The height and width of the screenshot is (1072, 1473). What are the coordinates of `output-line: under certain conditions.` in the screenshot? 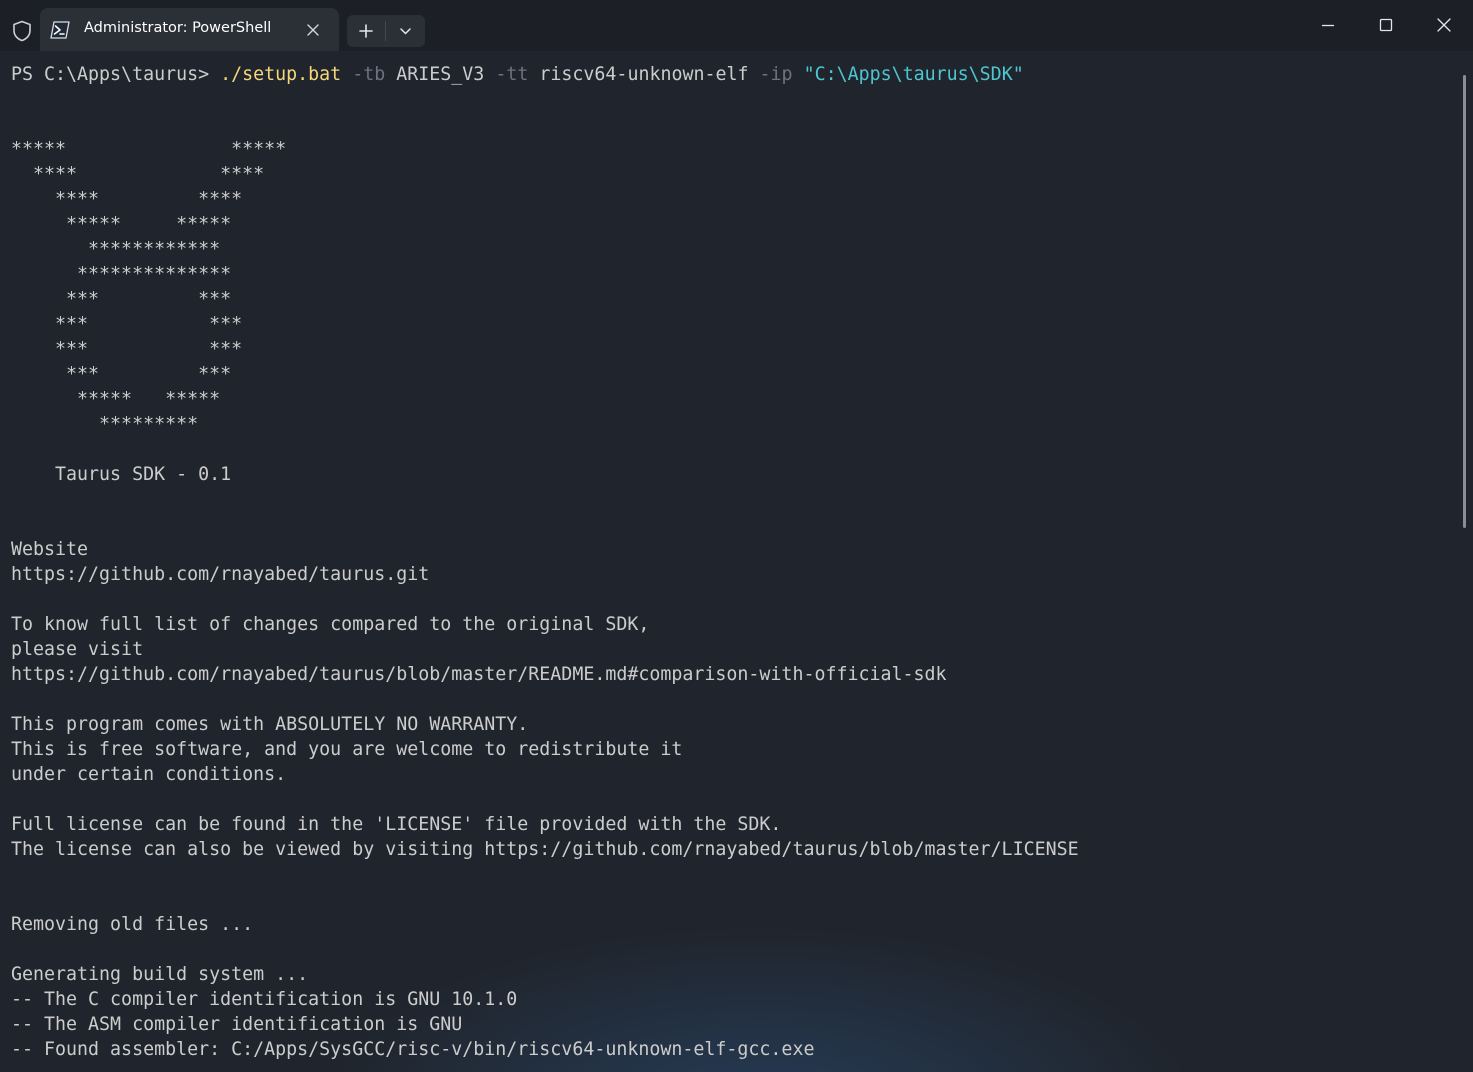 It's located at (149, 774).